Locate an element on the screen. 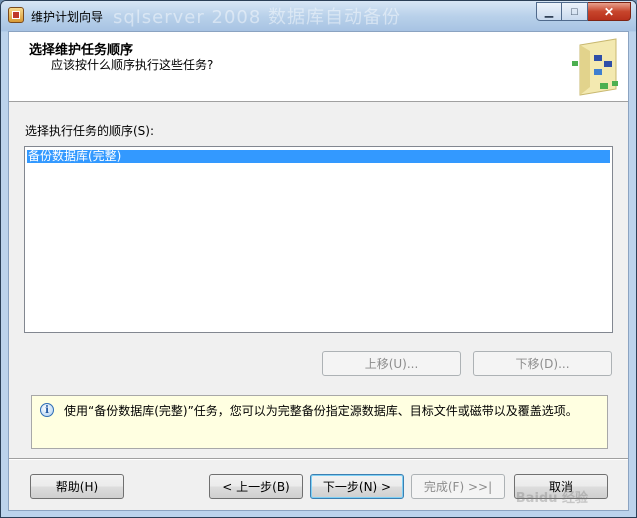  title-bar: 维护计划向导 sqlserver 2008 数据库自动备份 ▁ □ ✕ is located at coordinates (318, 16).